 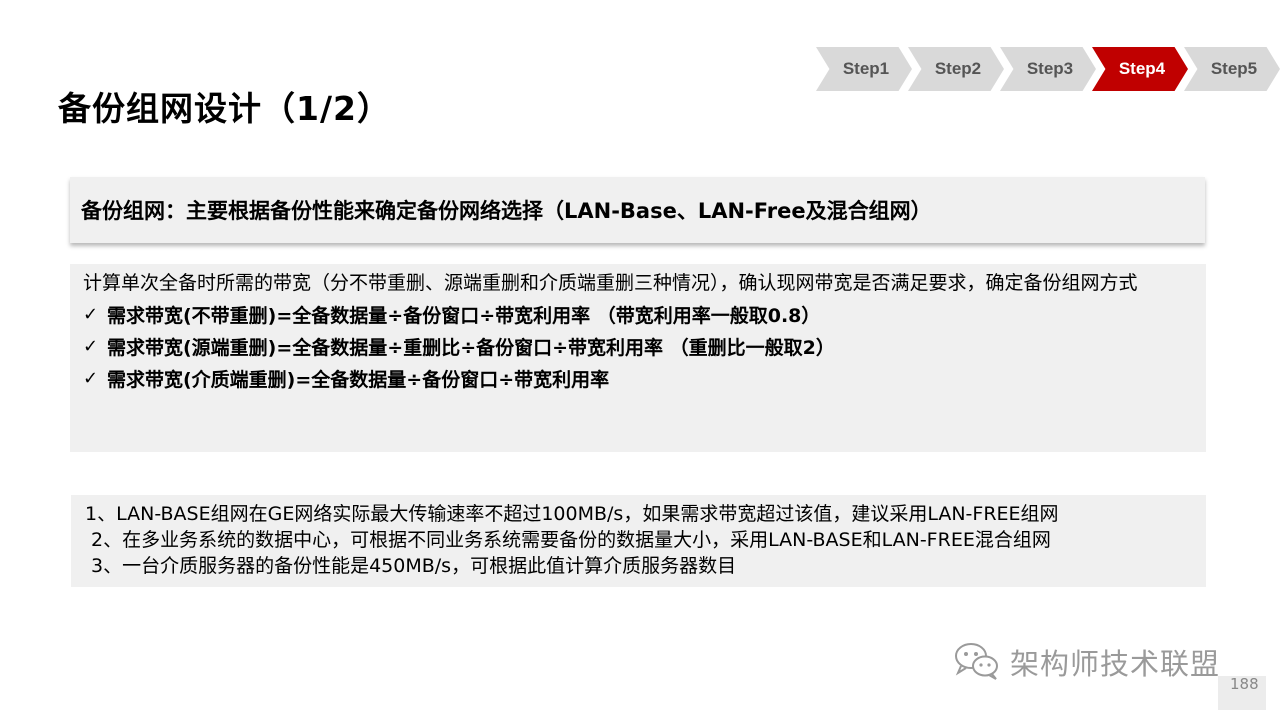 I want to click on step-1: Step1, so click(x=864, y=69).